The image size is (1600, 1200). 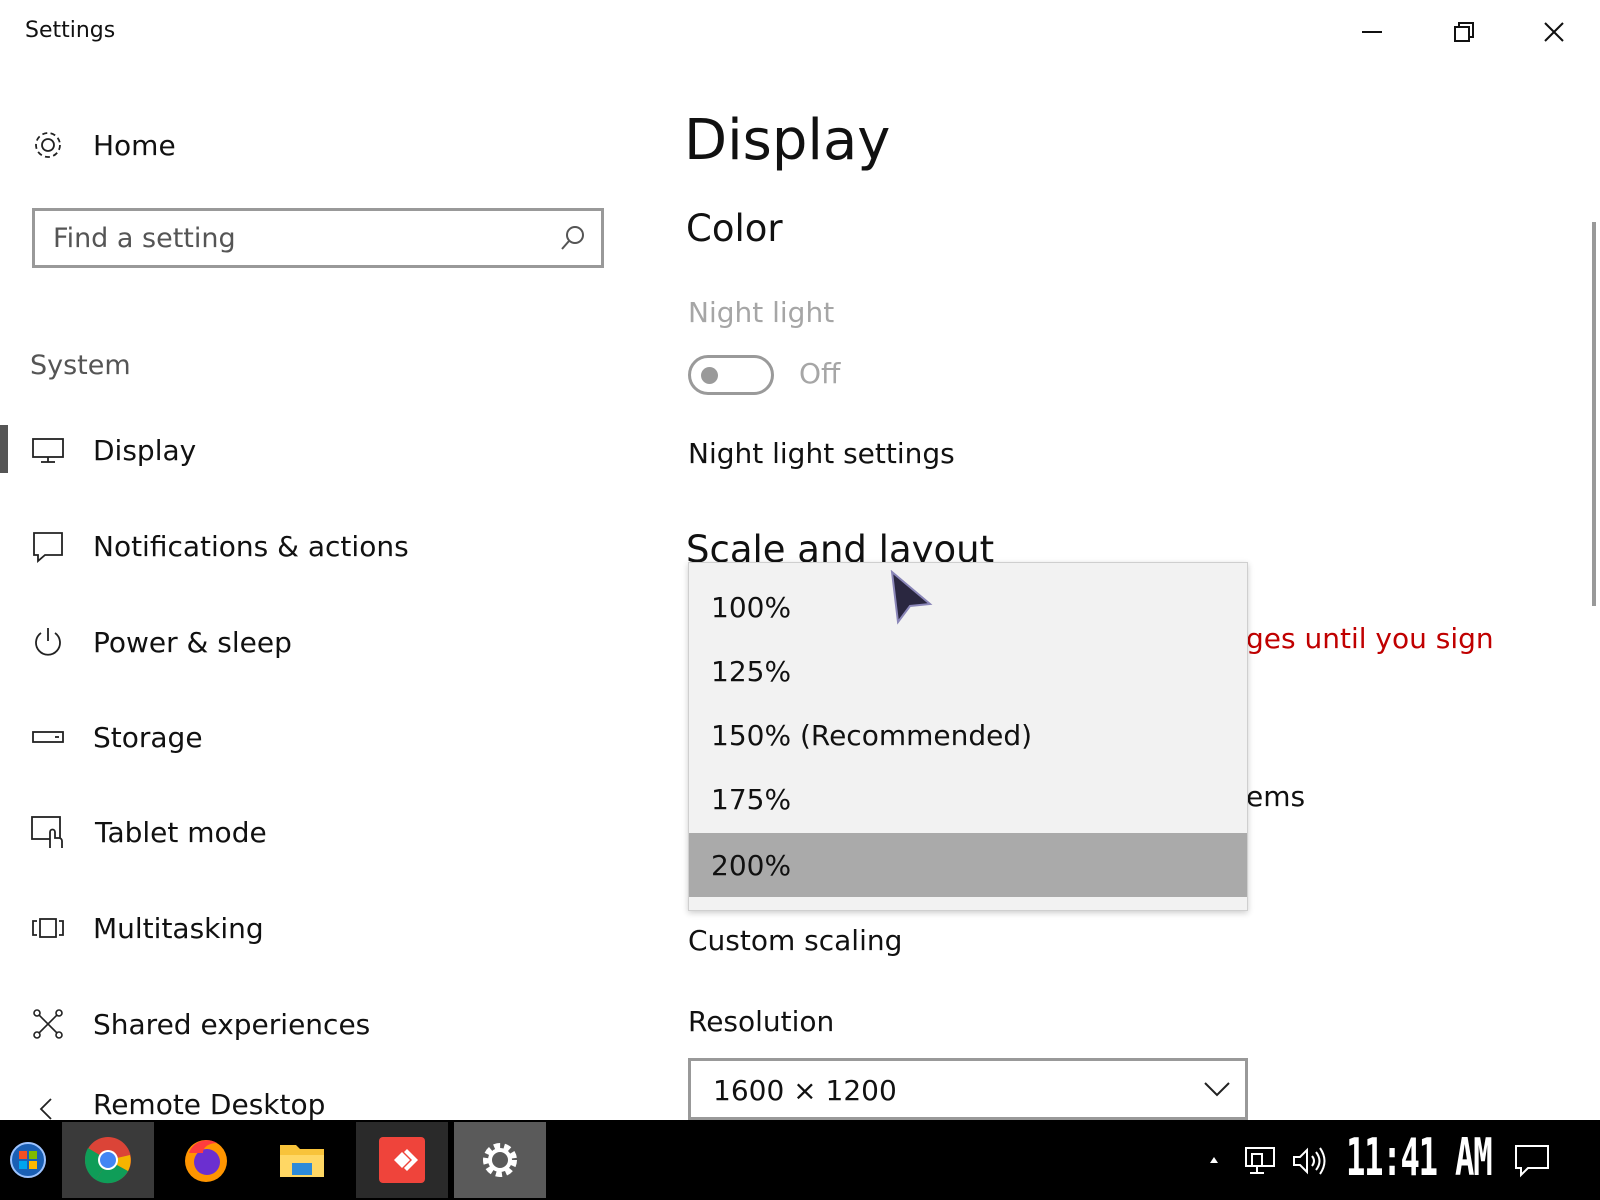 I want to click on network-button, so click(x=1261, y=1163).